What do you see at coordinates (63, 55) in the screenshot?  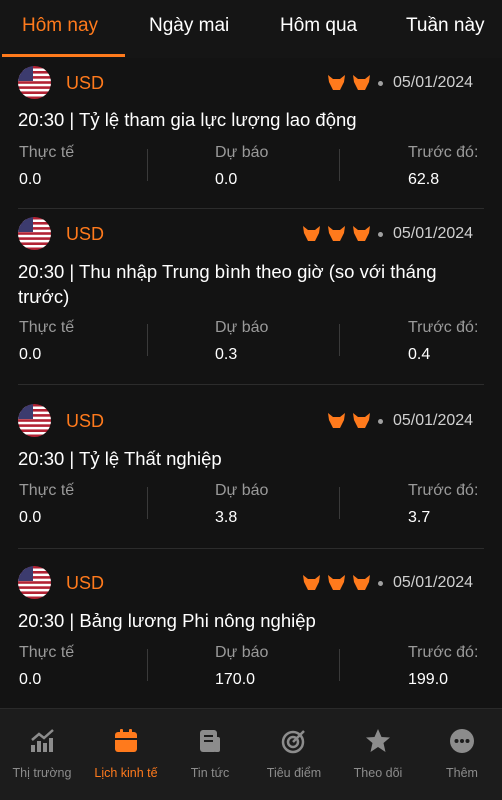 I see `active-tab-indicator` at bounding box center [63, 55].